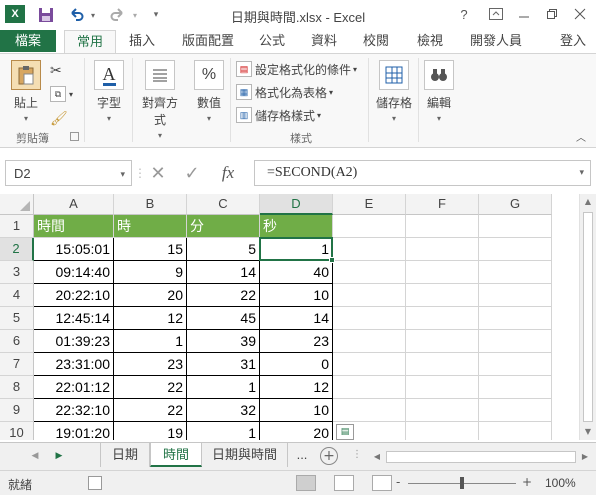  I want to click on cell-f10, so click(442, 431).